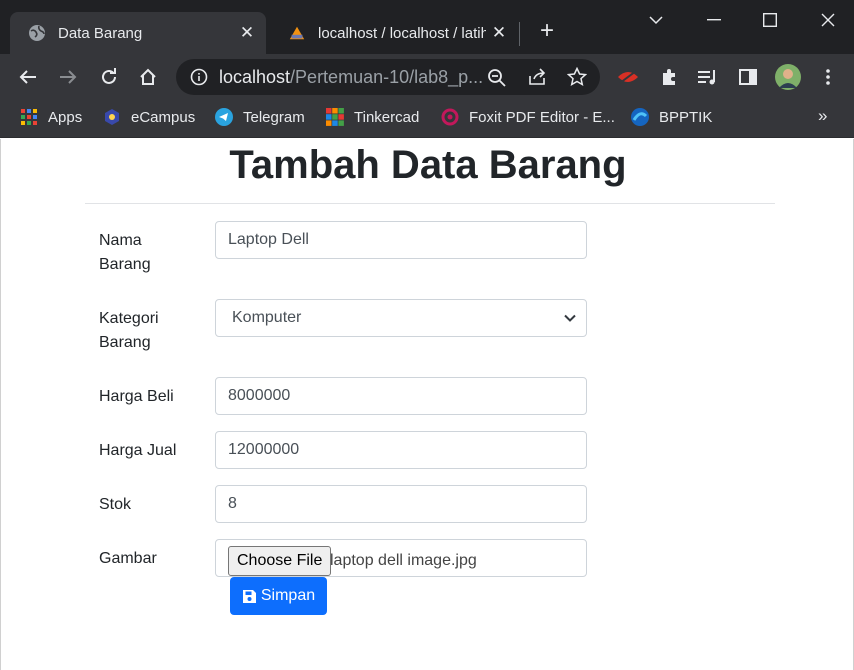 The width and height of the screenshot is (854, 670). What do you see at coordinates (714, 20) in the screenshot?
I see `minimize-icon` at bounding box center [714, 20].